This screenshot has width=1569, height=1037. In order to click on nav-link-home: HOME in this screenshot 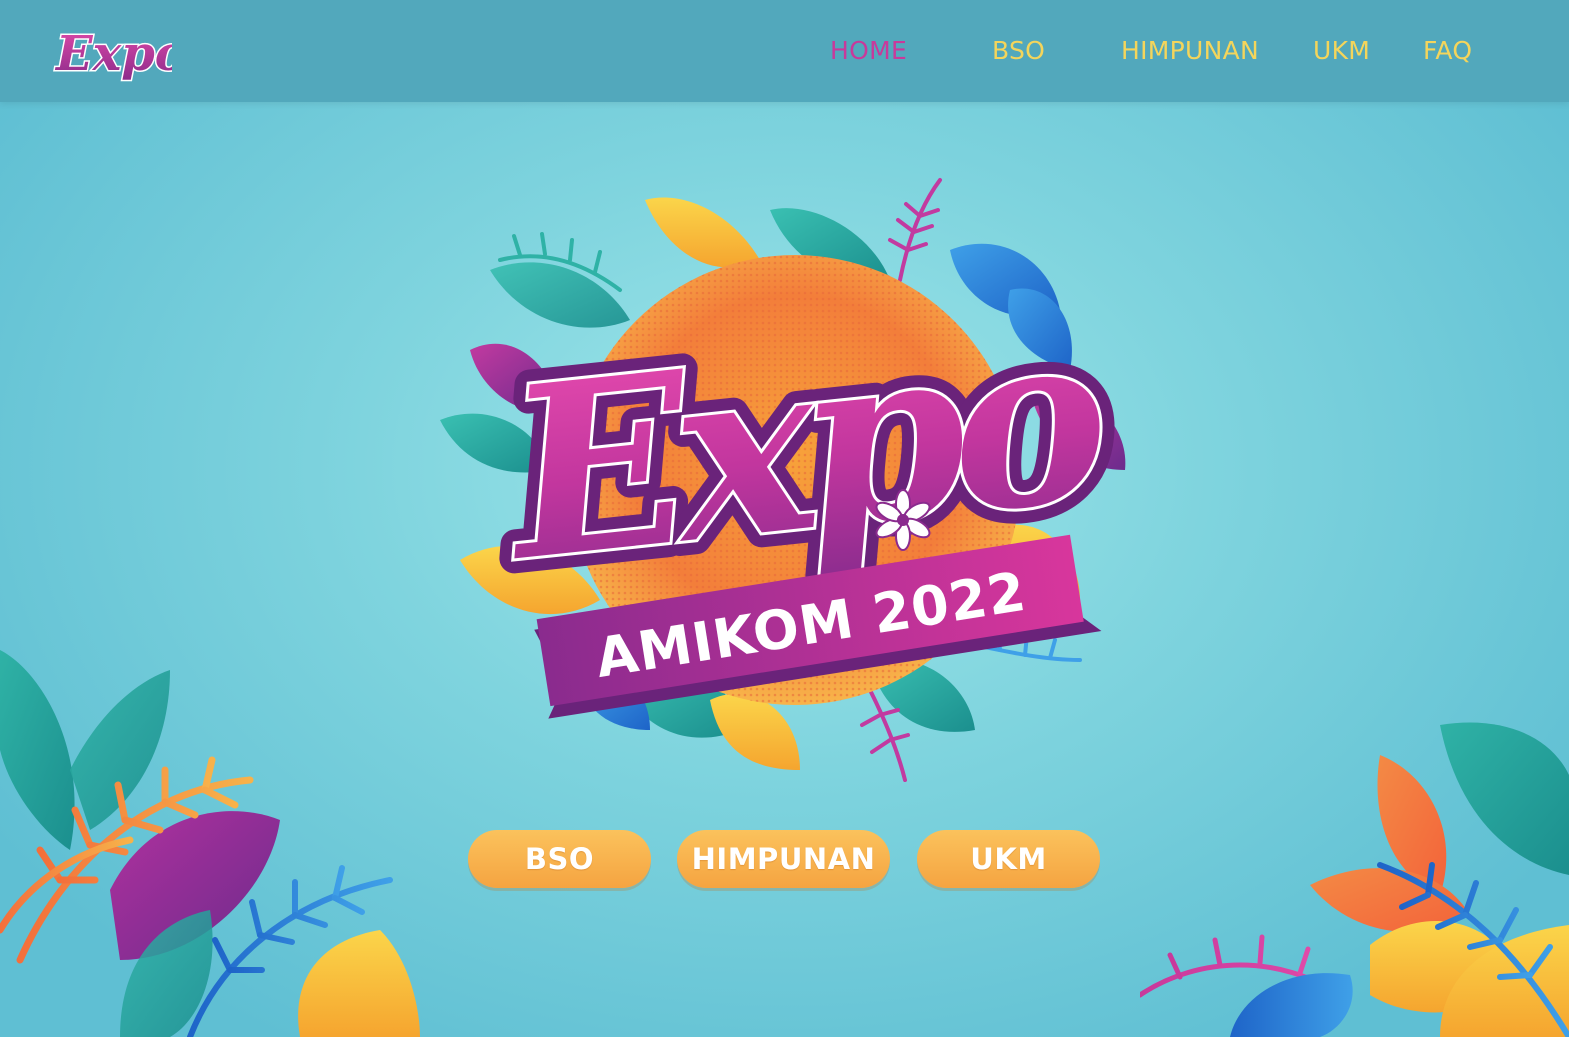, I will do `click(868, 51)`.